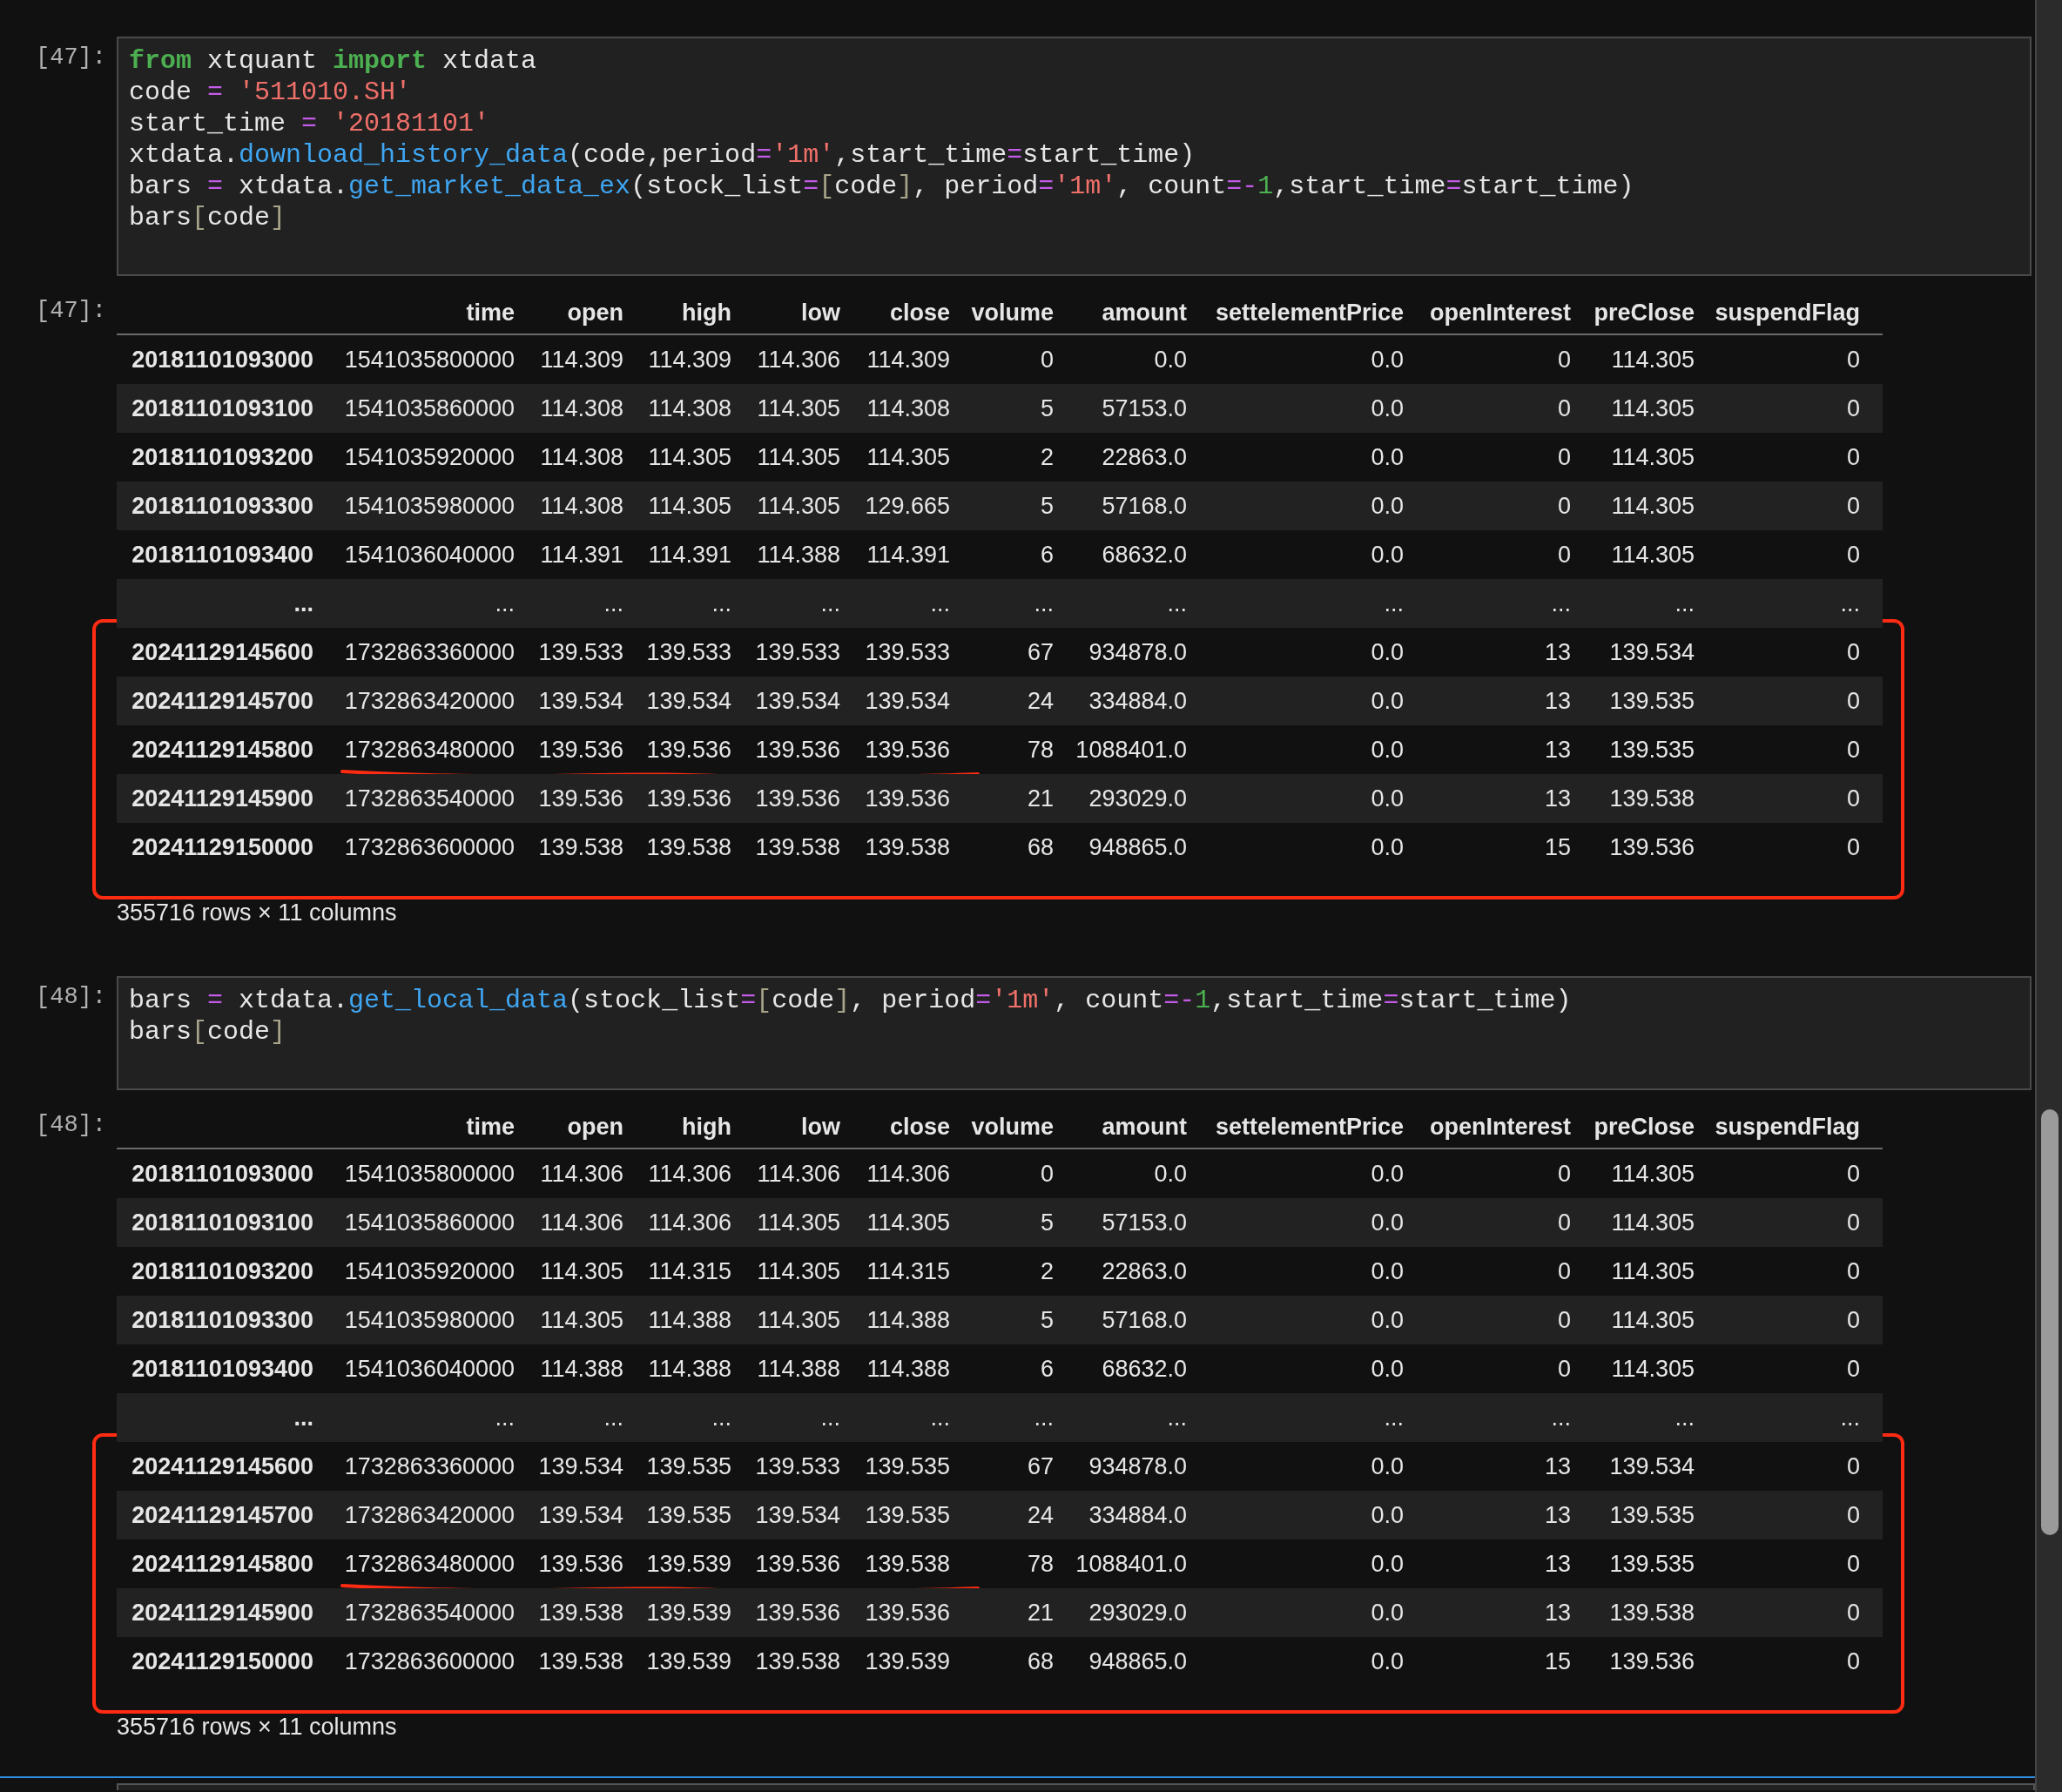 This screenshot has height=1792, width=2062. What do you see at coordinates (689, 1174) in the screenshot?
I see `table-cell-text: 114.306` at bounding box center [689, 1174].